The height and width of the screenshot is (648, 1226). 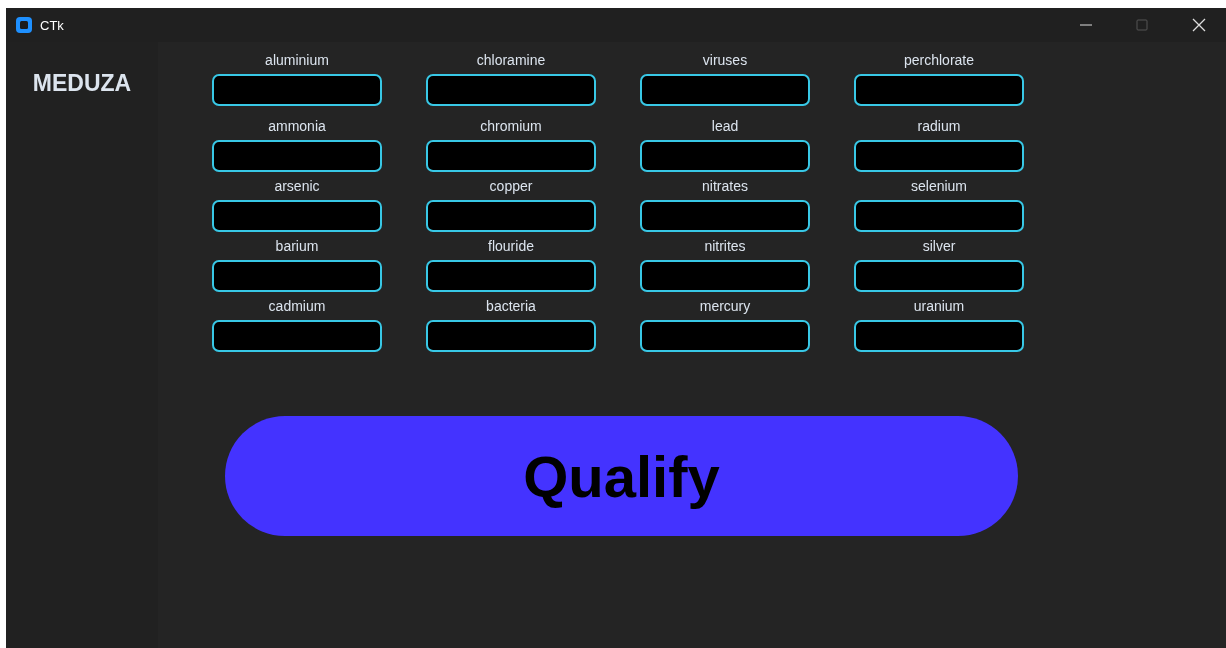 What do you see at coordinates (52, 25) in the screenshot?
I see `window-title: CTk` at bounding box center [52, 25].